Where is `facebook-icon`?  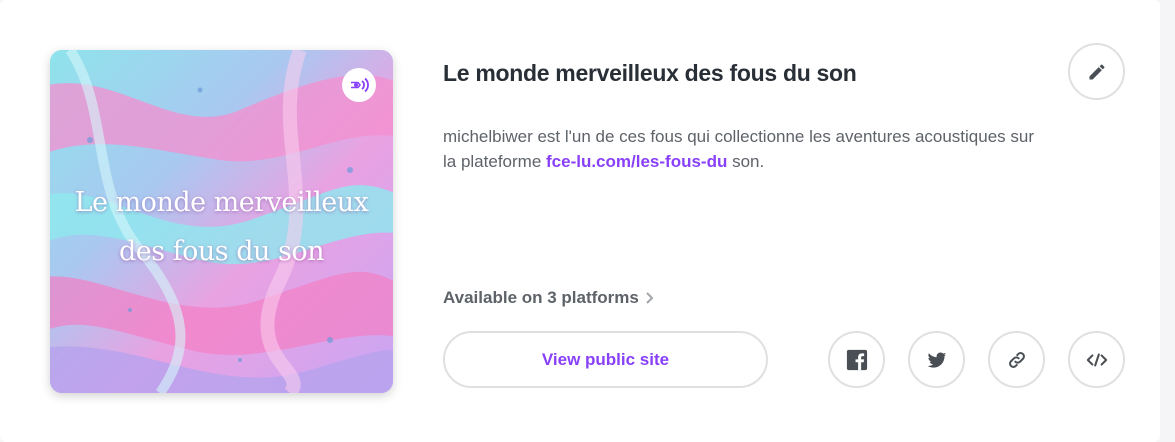 facebook-icon is located at coordinates (856, 359).